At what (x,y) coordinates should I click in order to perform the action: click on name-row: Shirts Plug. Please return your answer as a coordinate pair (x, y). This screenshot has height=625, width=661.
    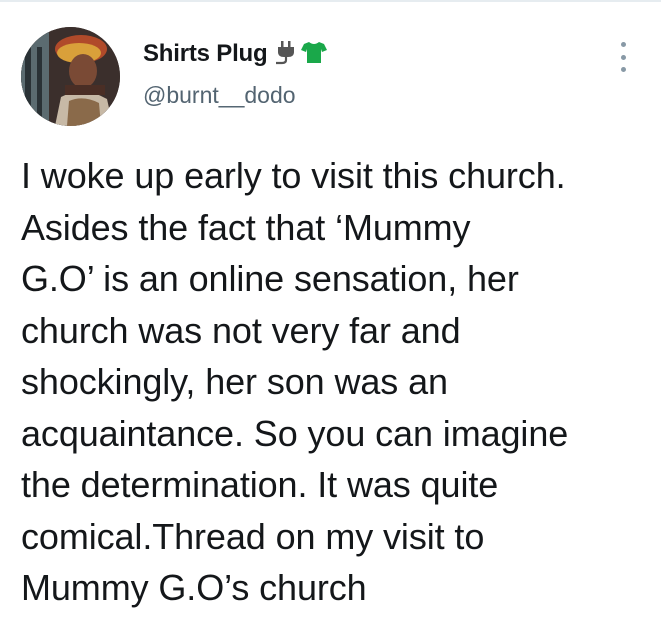
    Looking at the image, I should click on (235, 54).